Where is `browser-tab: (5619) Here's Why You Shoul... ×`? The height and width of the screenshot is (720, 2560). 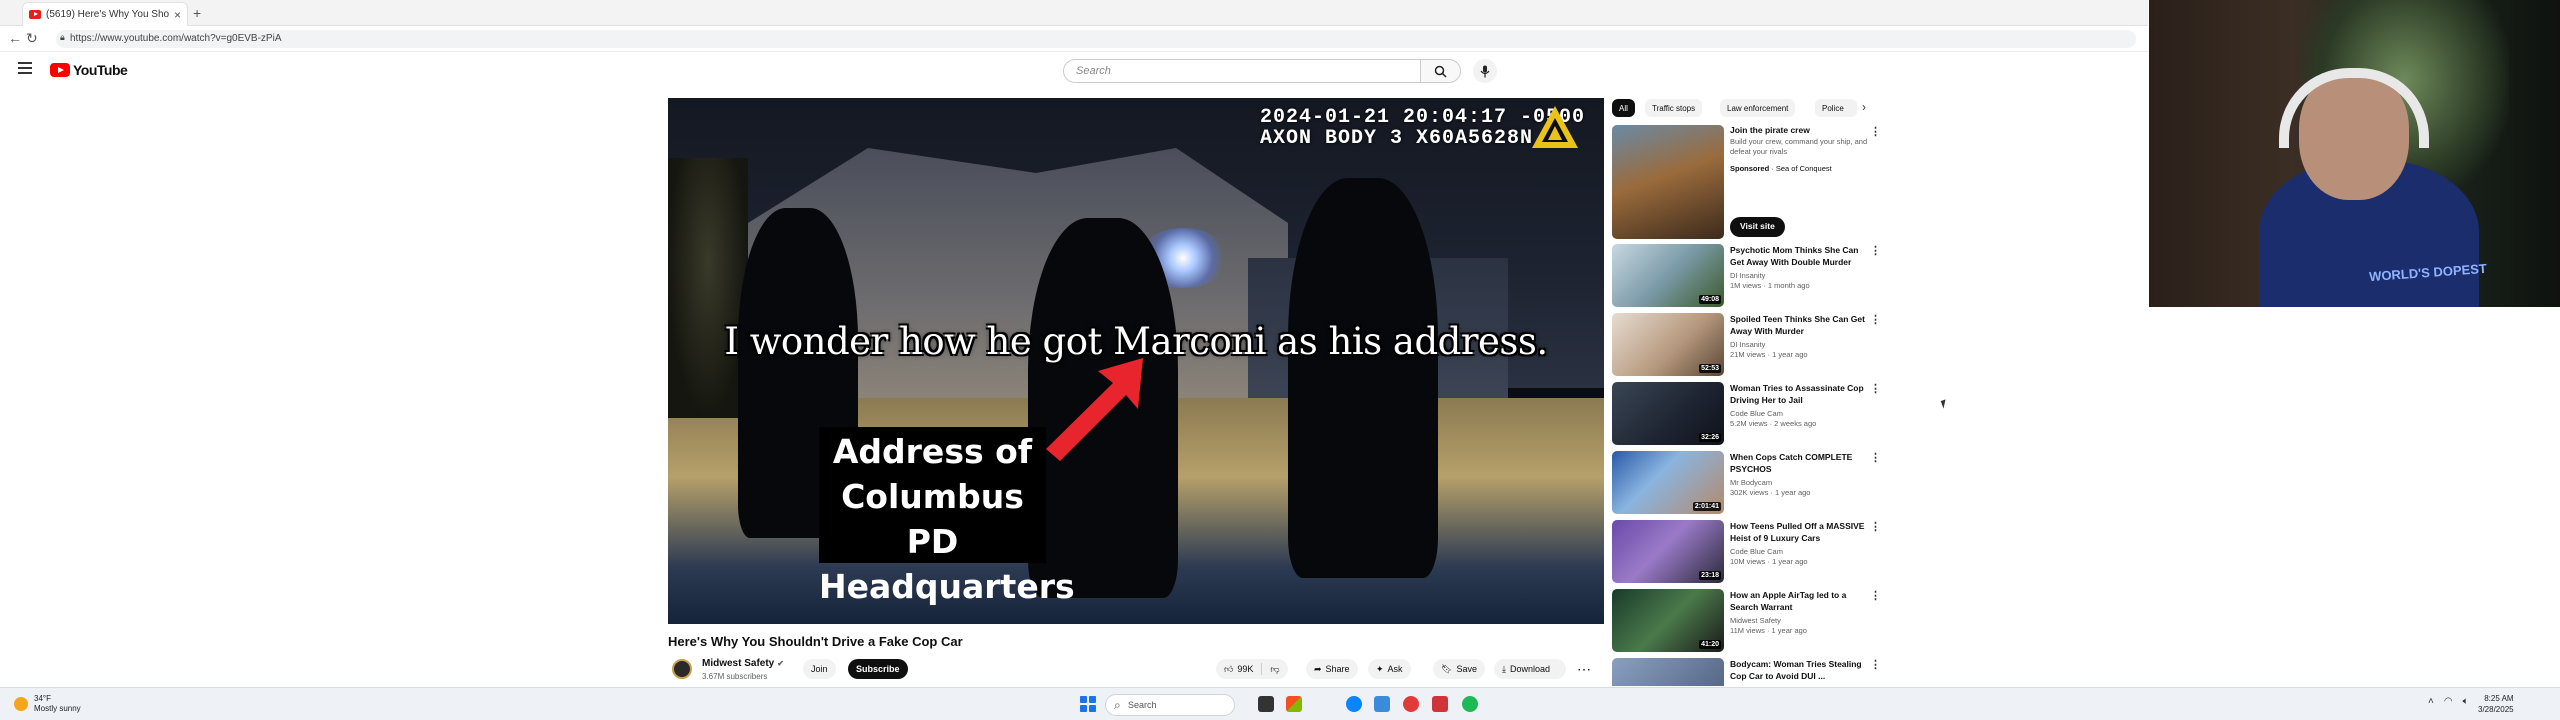 browser-tab: (5619) Here's Why You Shoul... × is located at coordinates (105, 14).